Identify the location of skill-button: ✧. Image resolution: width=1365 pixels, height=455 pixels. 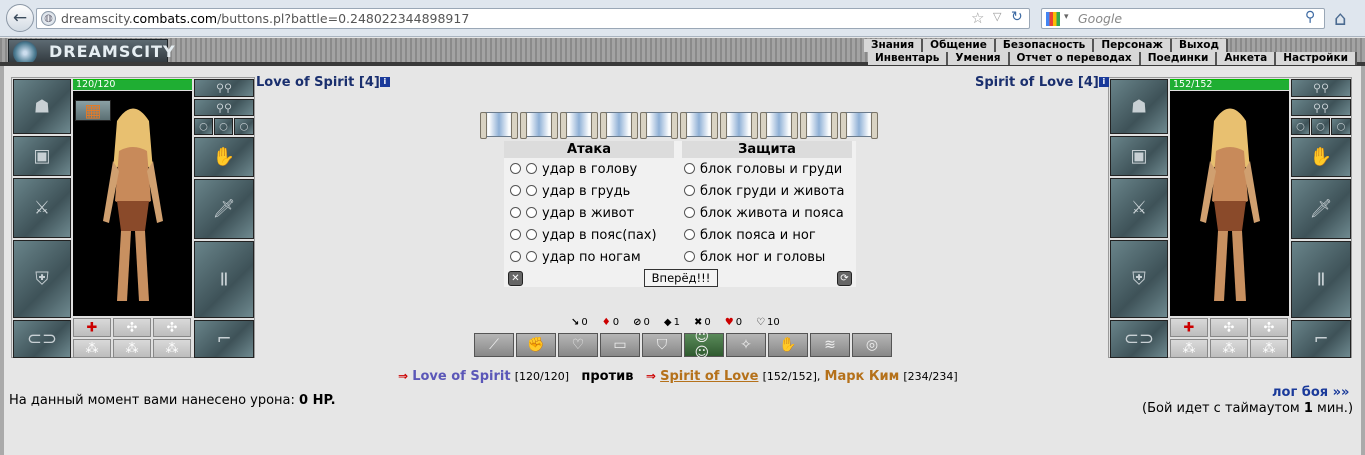
(746, 345).